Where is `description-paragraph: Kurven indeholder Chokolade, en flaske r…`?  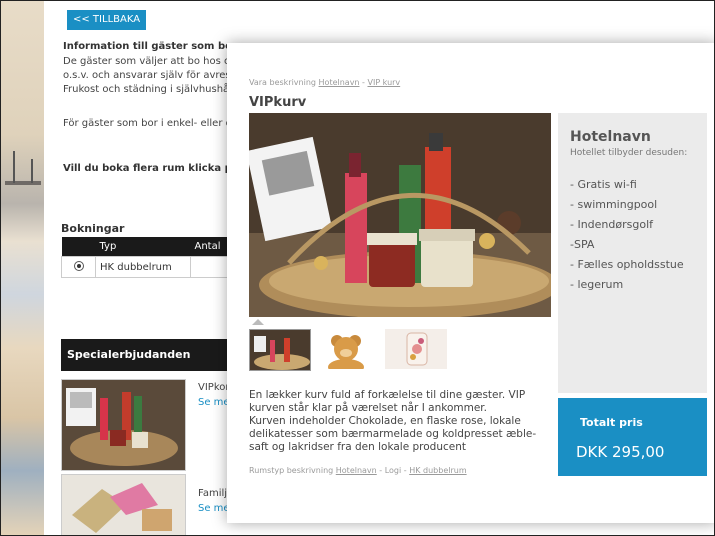
description-paragraph: Kurven indeholder Chokolade, en flaske r… is located at coordinates (393, 434).